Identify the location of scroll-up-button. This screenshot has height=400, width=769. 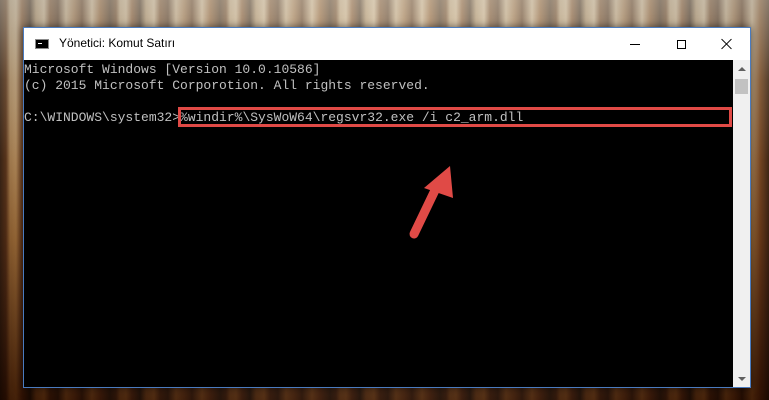
(741, 68).